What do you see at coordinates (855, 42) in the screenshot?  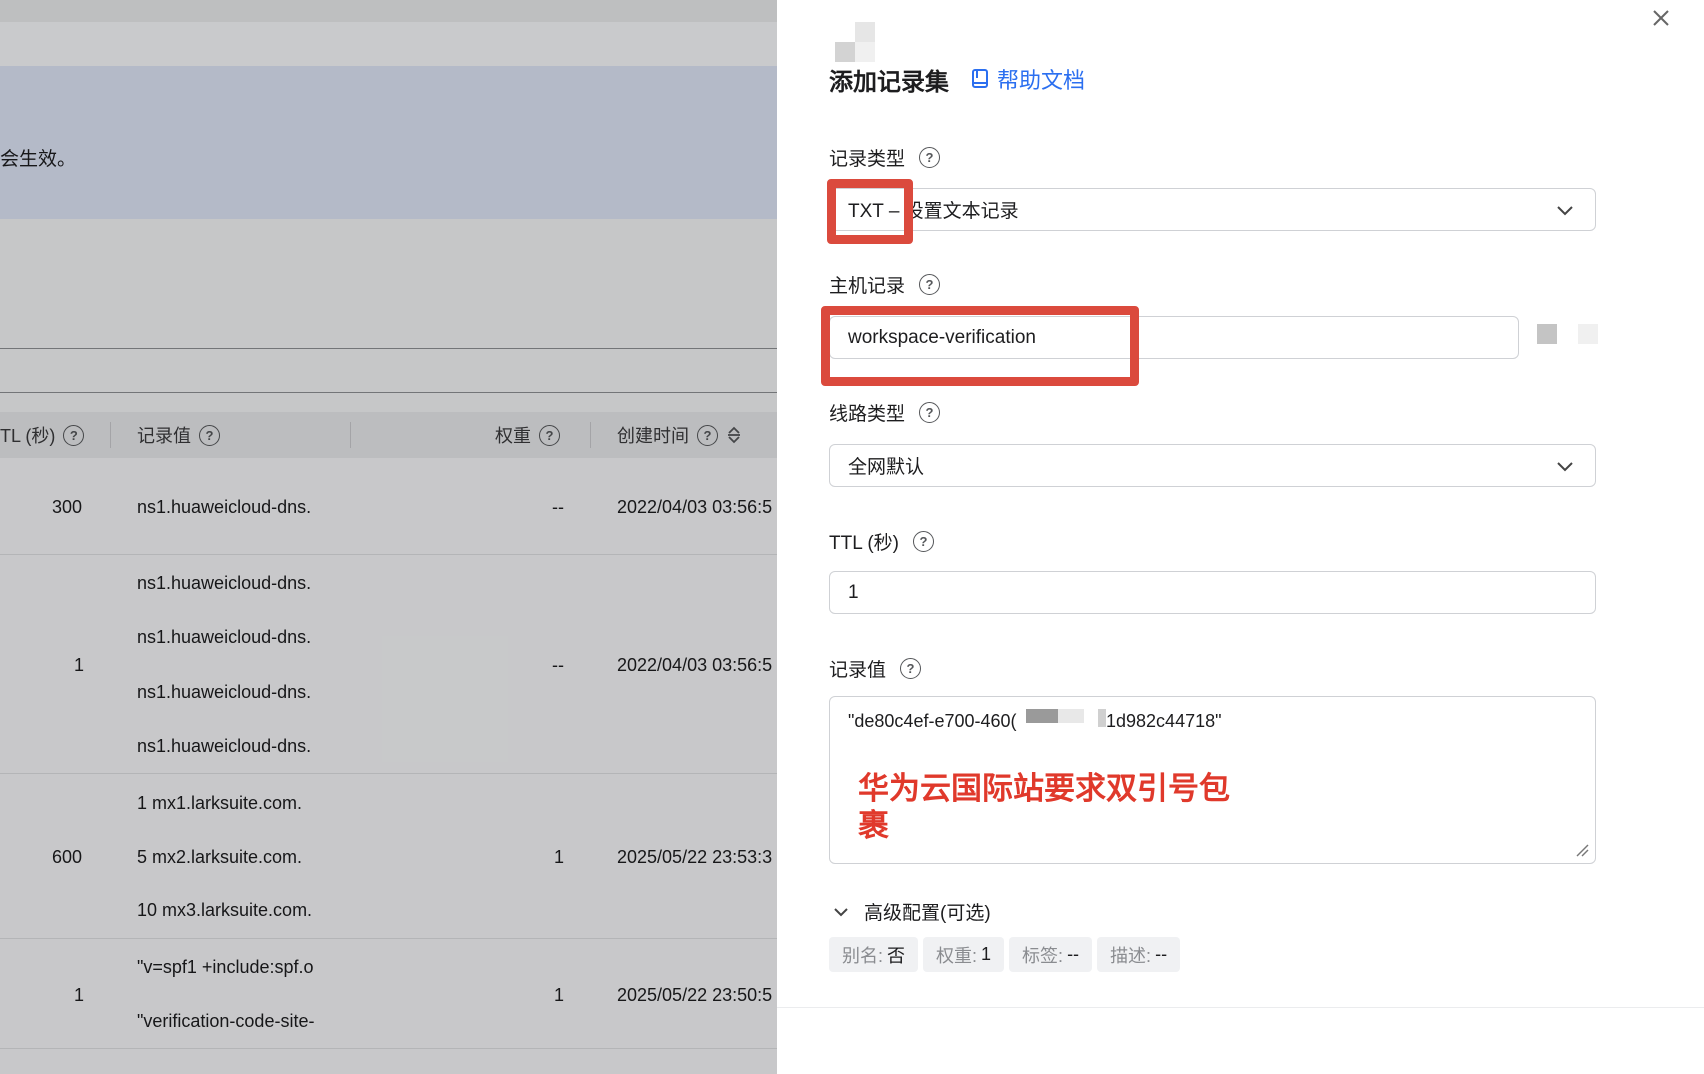 I see `blurred-logo` at bounding box center [855, 42].